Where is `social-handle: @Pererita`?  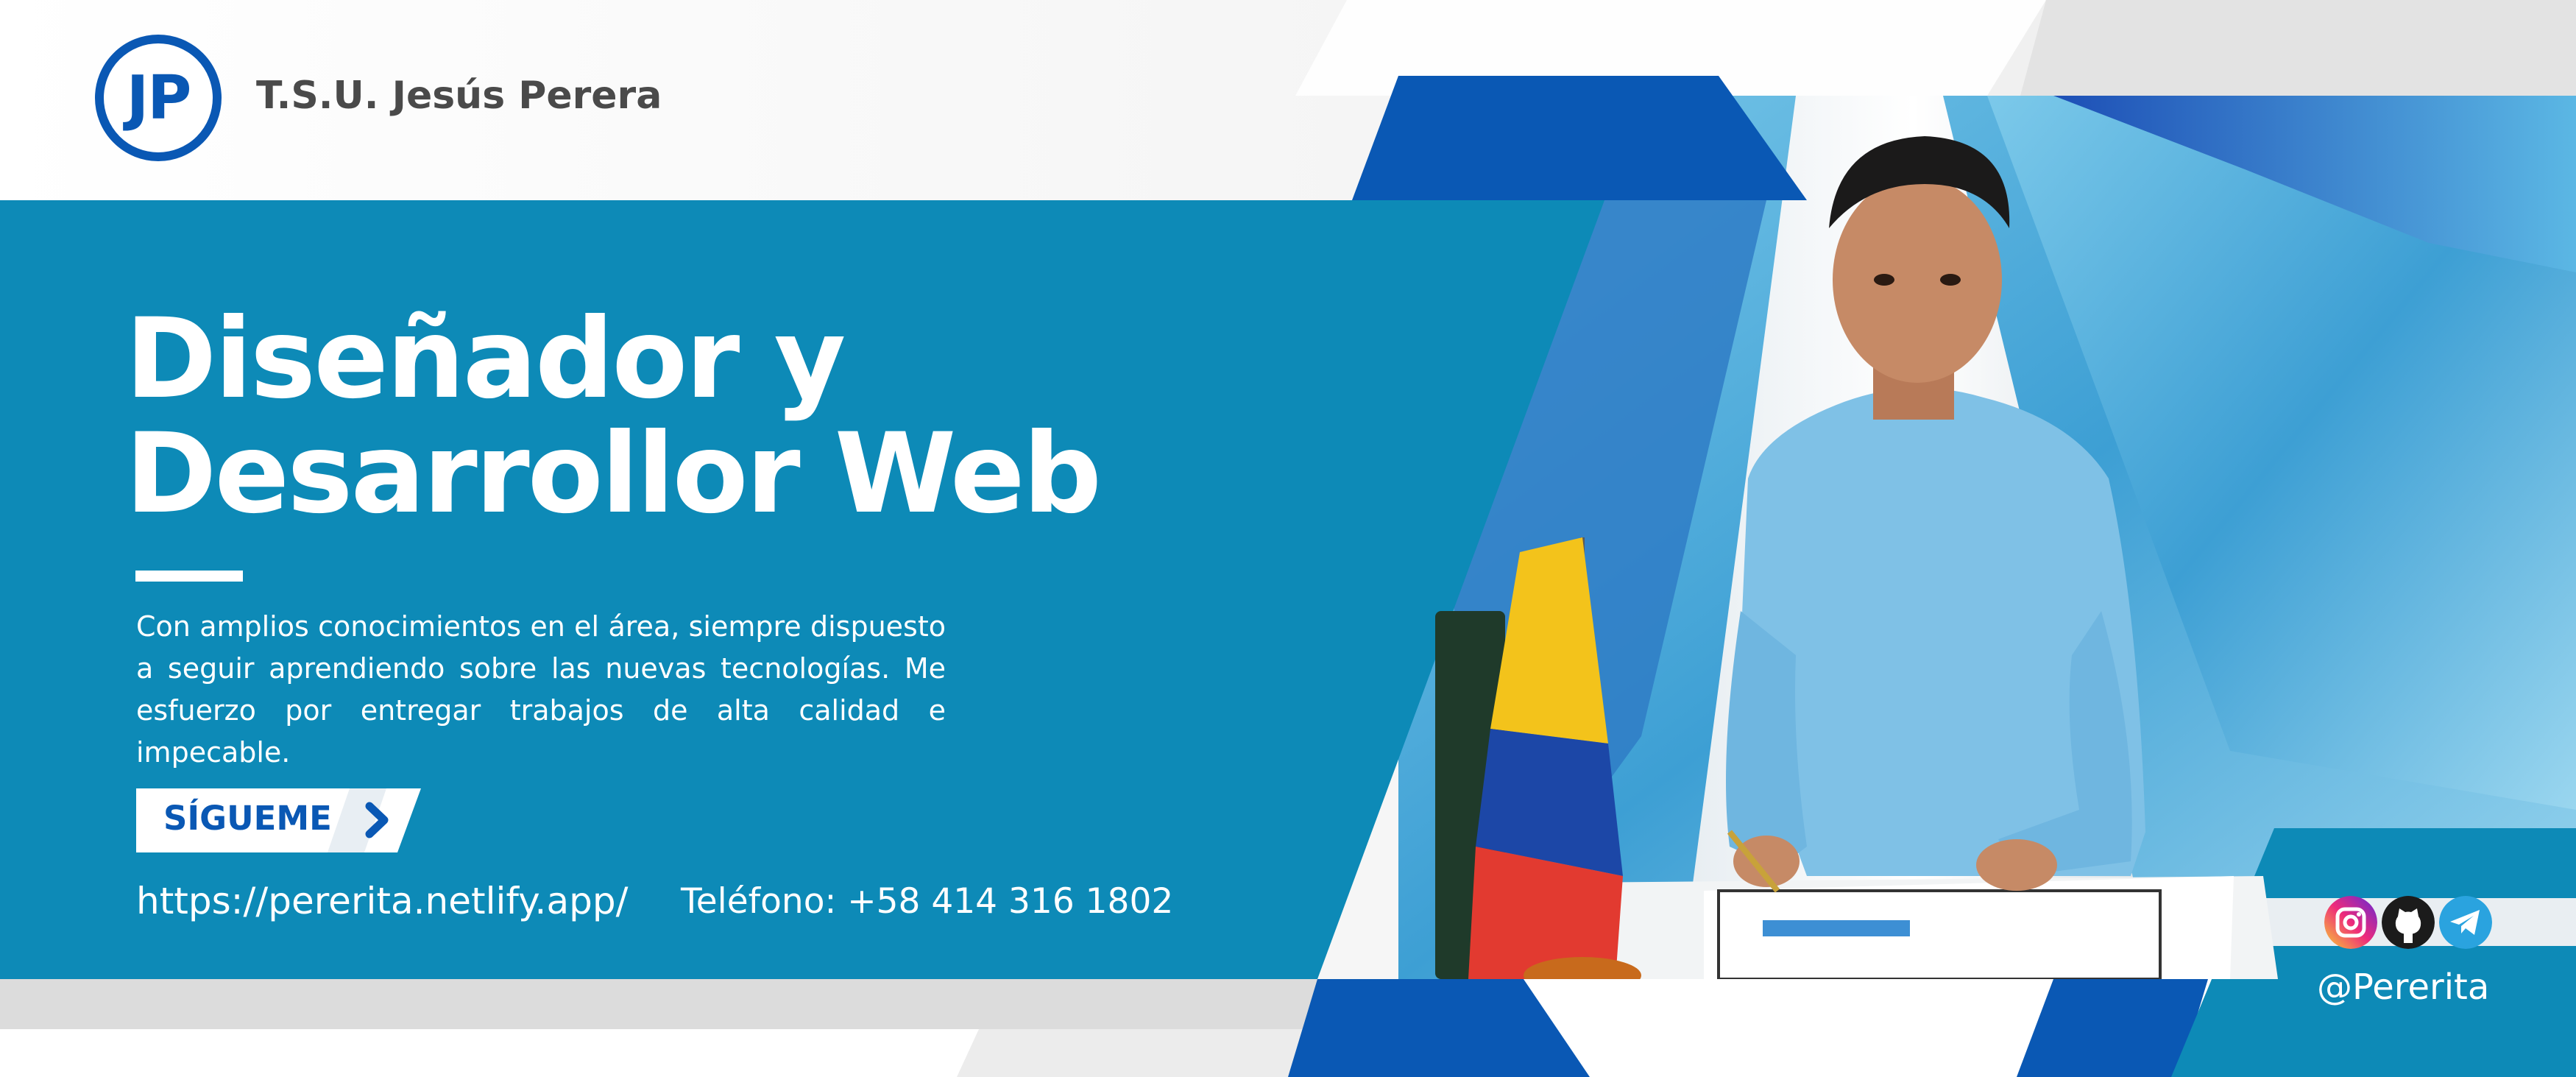 social-handle: @Pererita is located at coordinates (2403, 987).